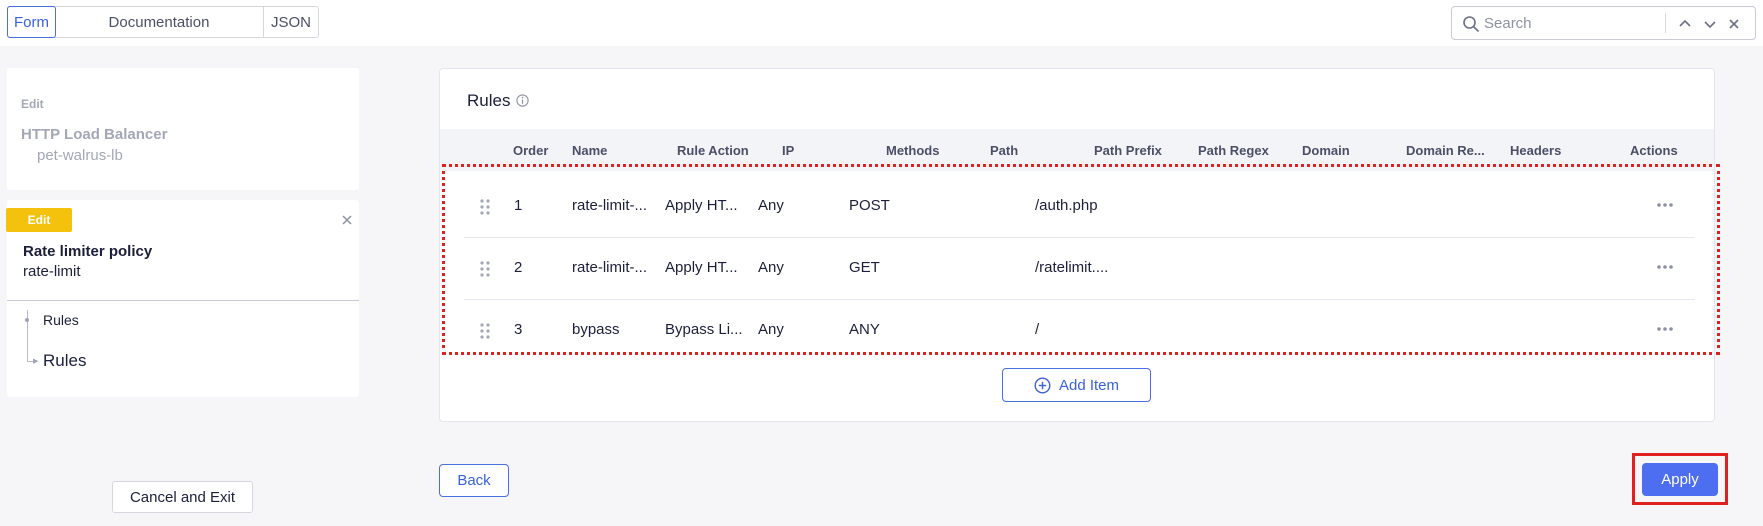  I want to click on tree-item-rules: Rules, so click(61, 320).